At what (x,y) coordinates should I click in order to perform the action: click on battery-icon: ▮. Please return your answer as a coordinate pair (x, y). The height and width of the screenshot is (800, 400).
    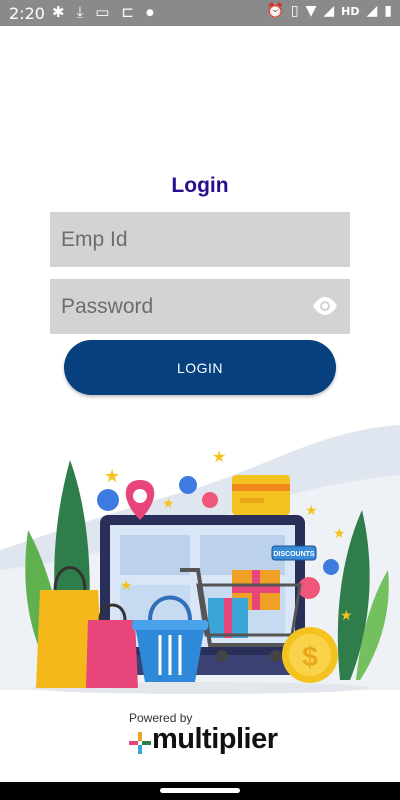
    Looking at the image, I should click on (388, 11).